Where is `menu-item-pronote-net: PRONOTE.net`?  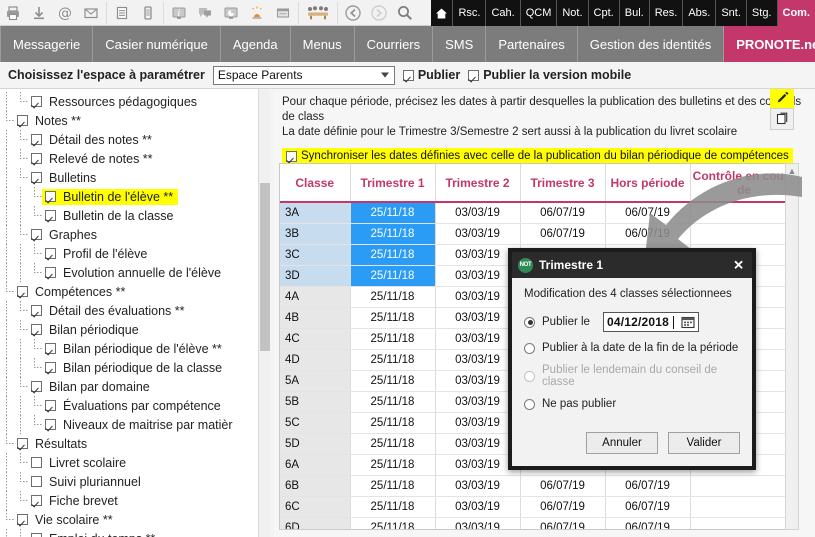
menu-item-pronote-net: PRONOTE.net is located at coordinates (769, 44).